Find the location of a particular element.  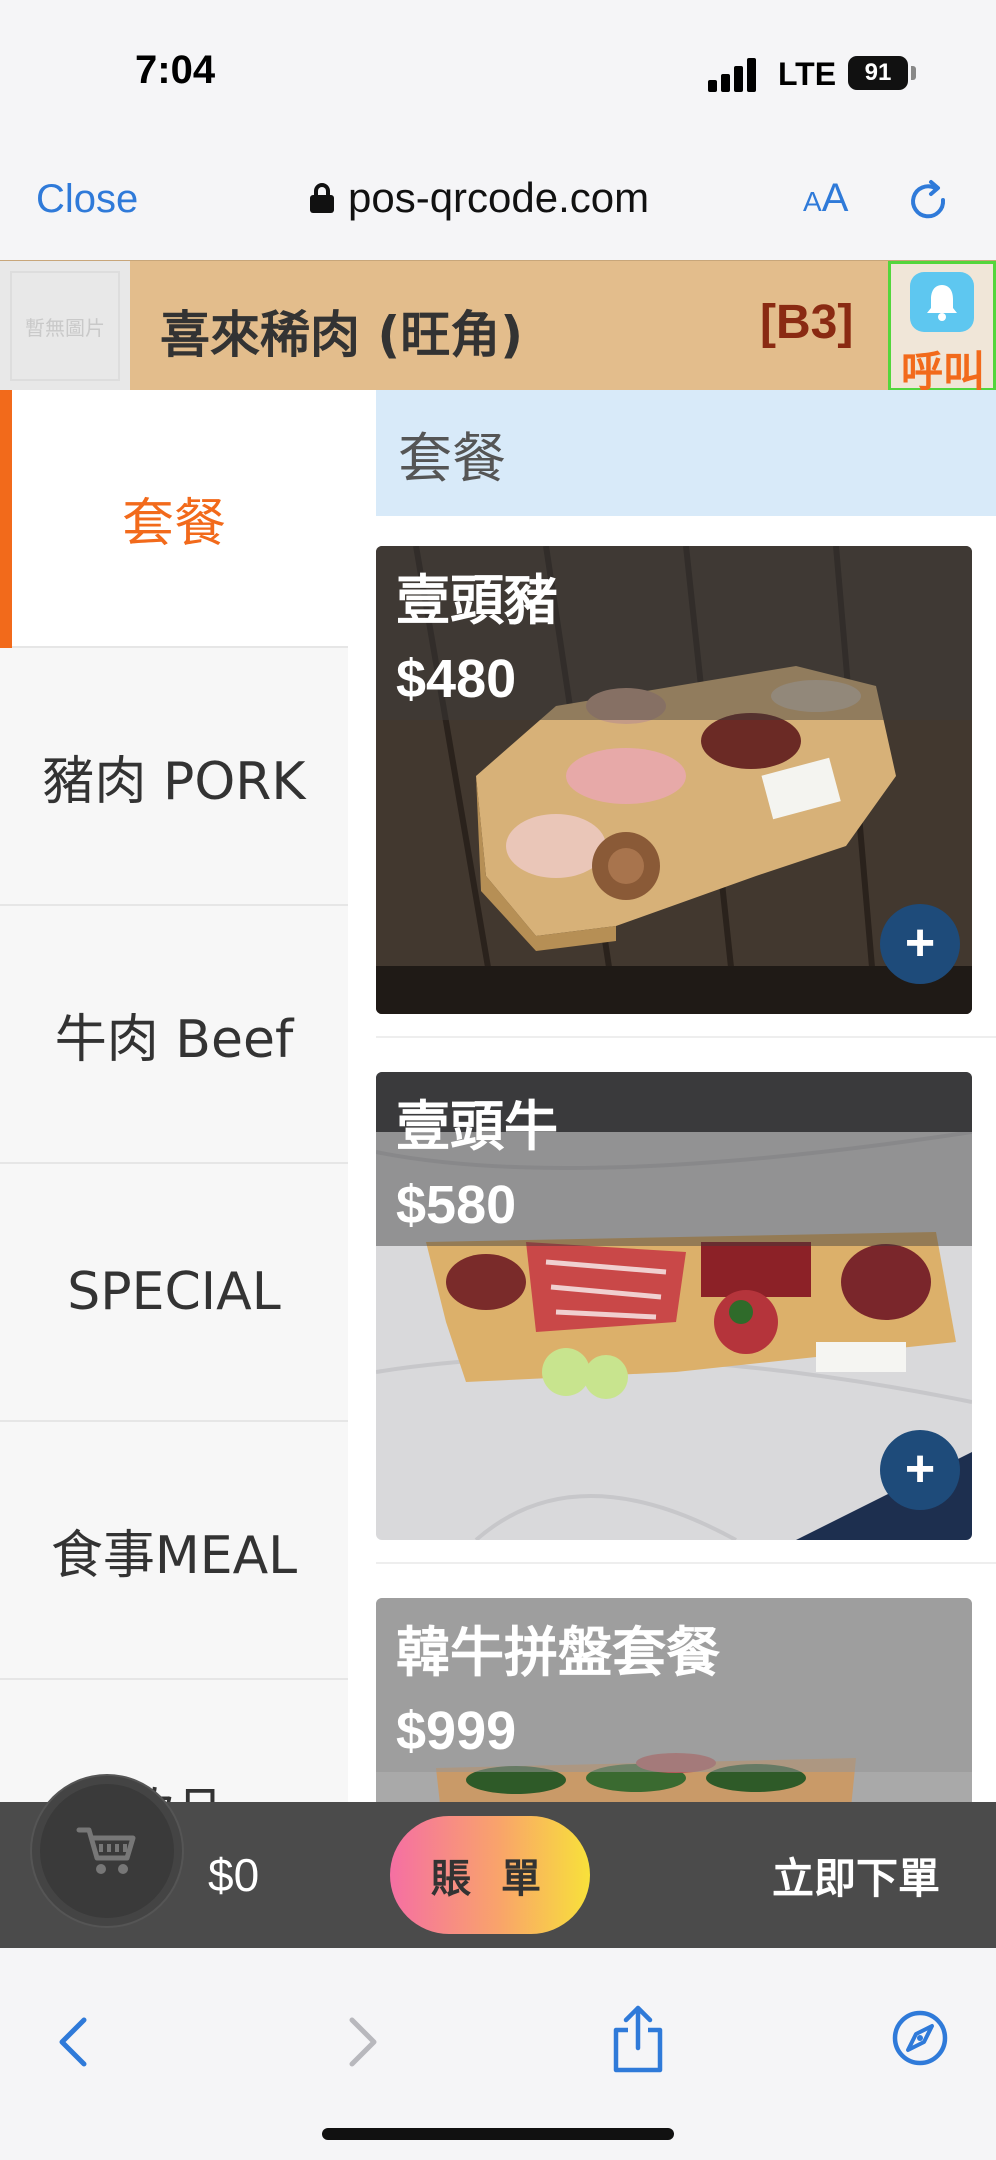

category-item-pork: 豬肉 PORK is located at coordinates (174, 777).